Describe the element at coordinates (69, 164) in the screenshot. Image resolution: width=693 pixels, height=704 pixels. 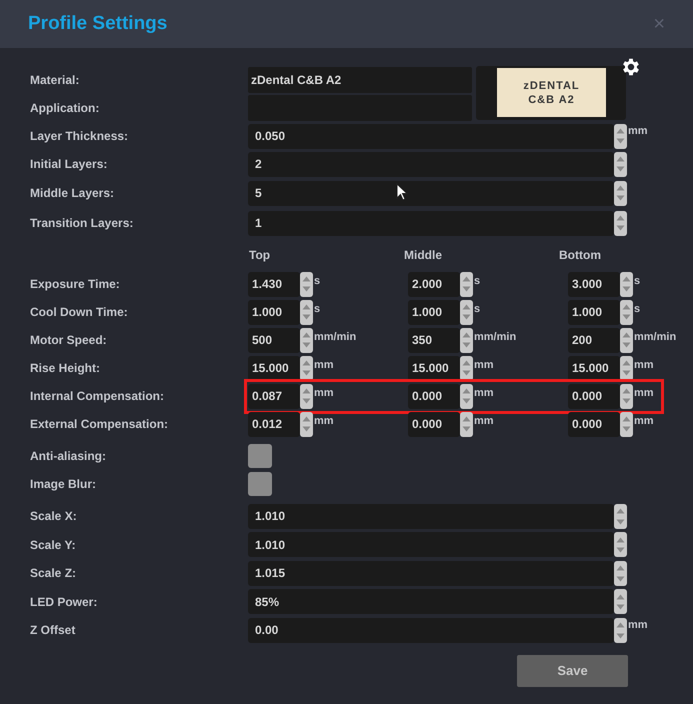
I see `field-label: Initial Layers:` at that location.